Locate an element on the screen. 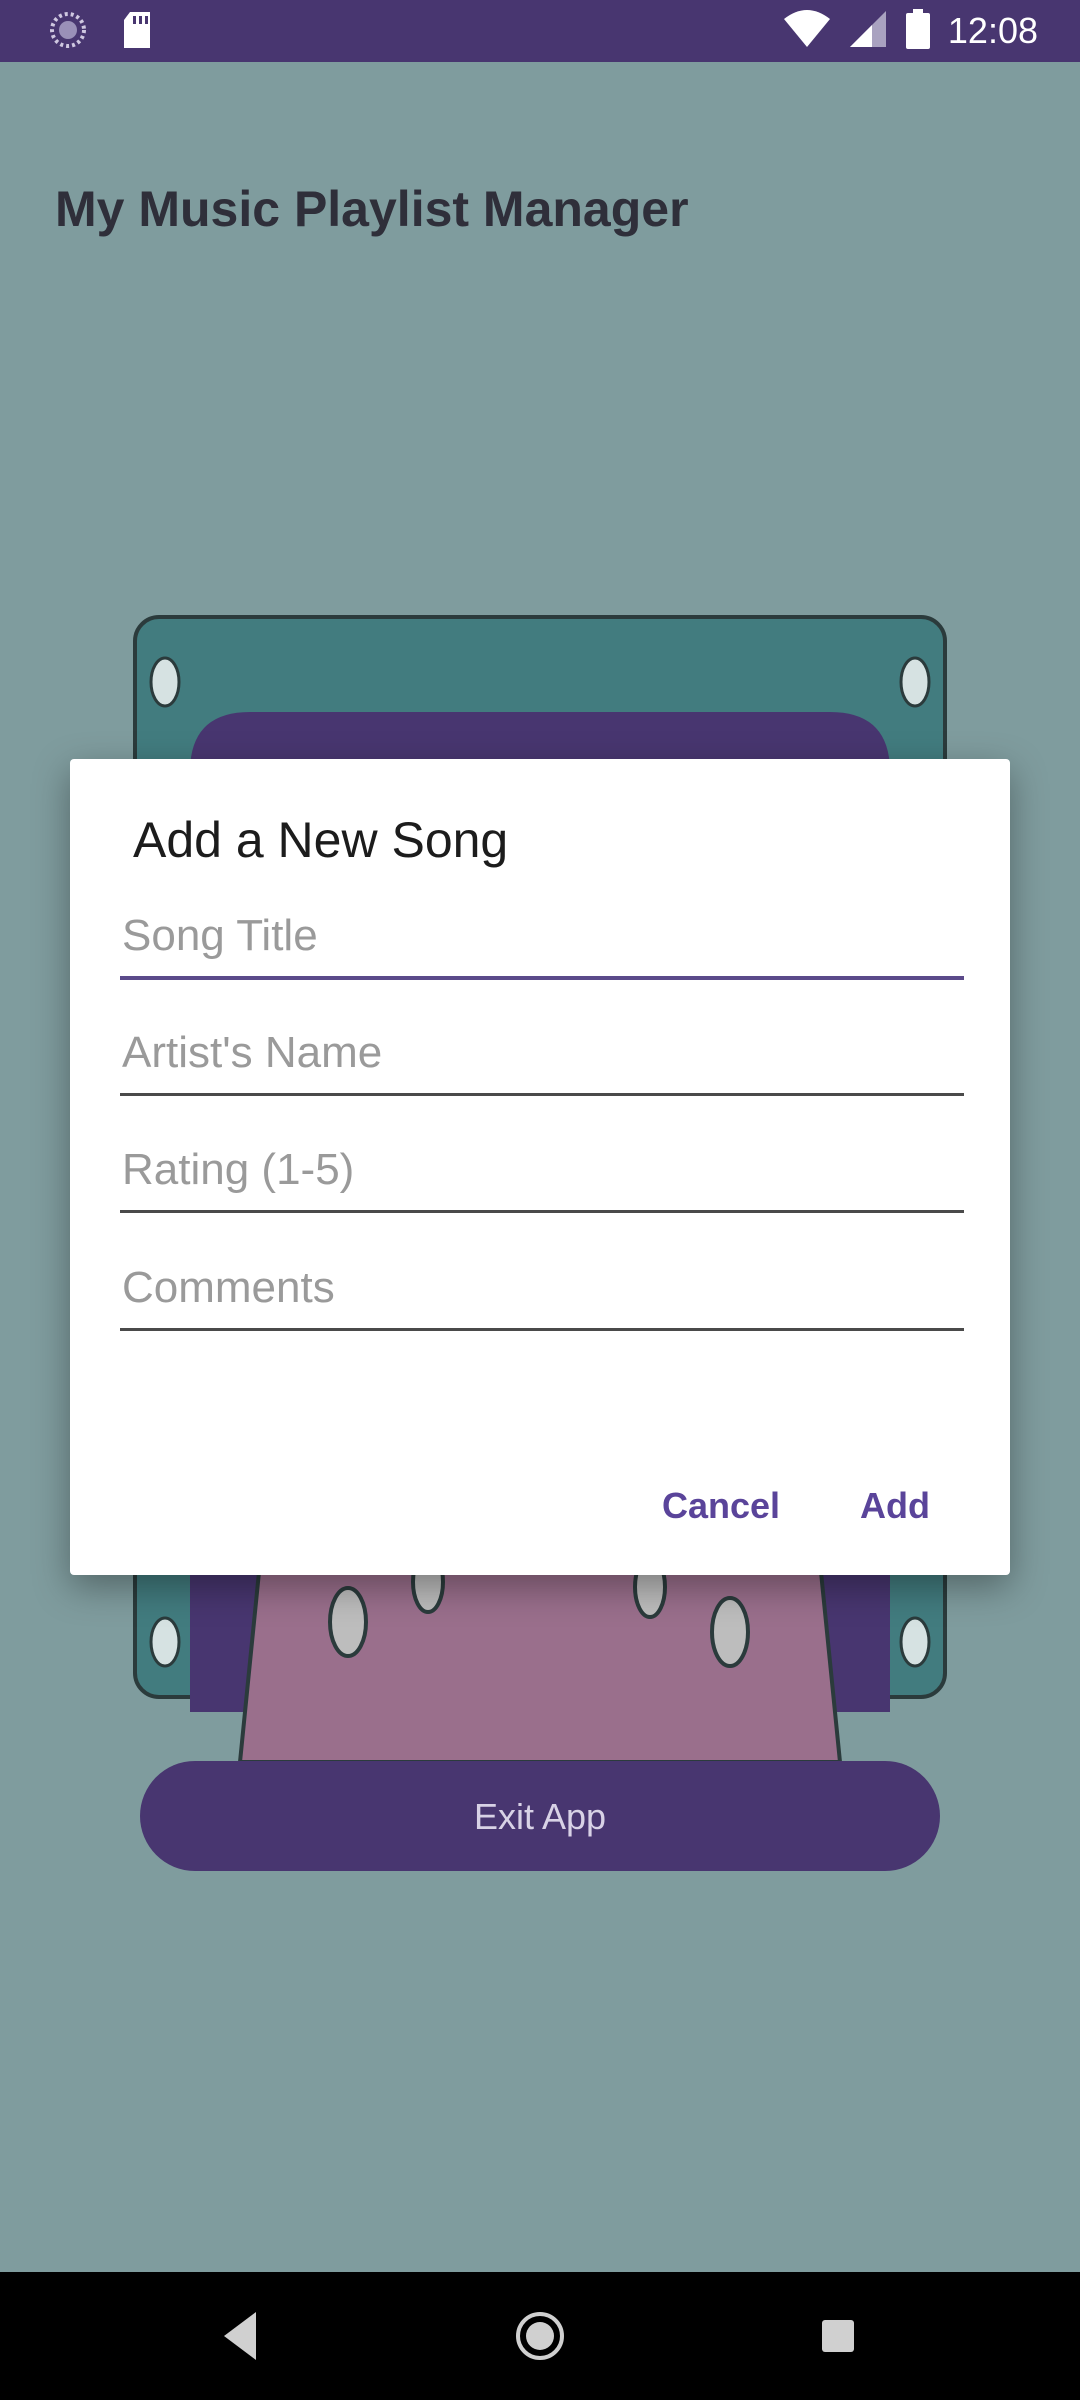 This screenshot has height=2400, width=1080. cancel-button: Cancel is located at coordinates (721, 1506).